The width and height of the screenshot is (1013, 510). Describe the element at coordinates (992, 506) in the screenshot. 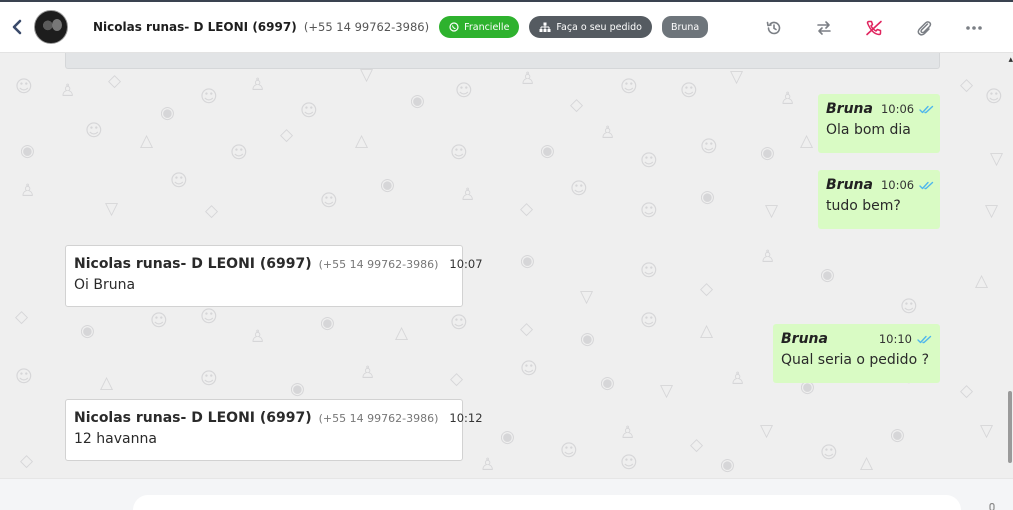

I see `microphone-icon` at that location.